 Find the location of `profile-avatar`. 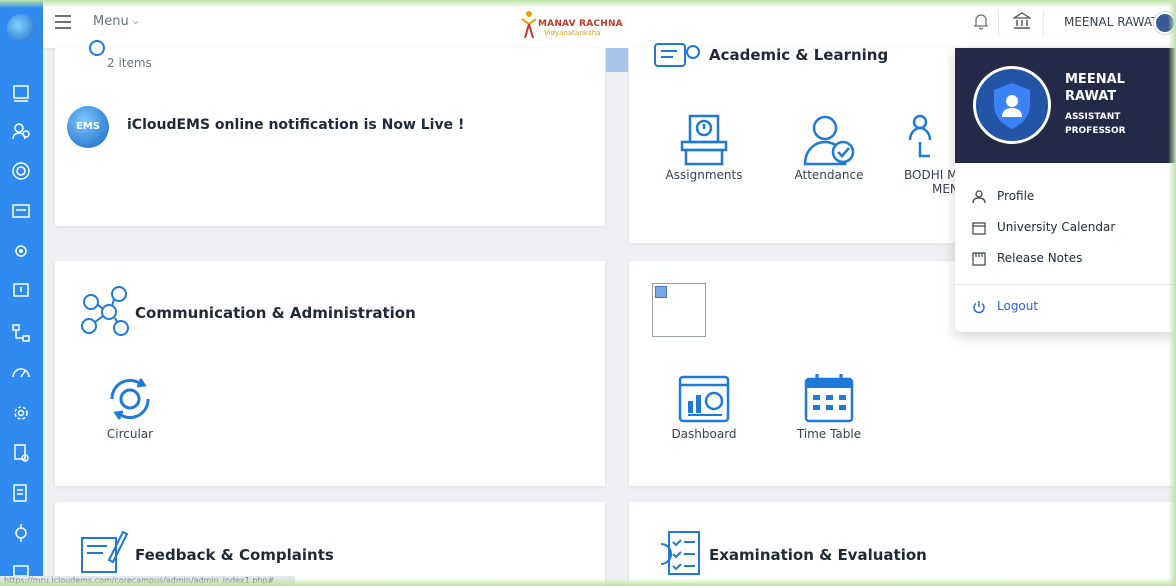

profile-avatar is located at coordinates (1012, 105).